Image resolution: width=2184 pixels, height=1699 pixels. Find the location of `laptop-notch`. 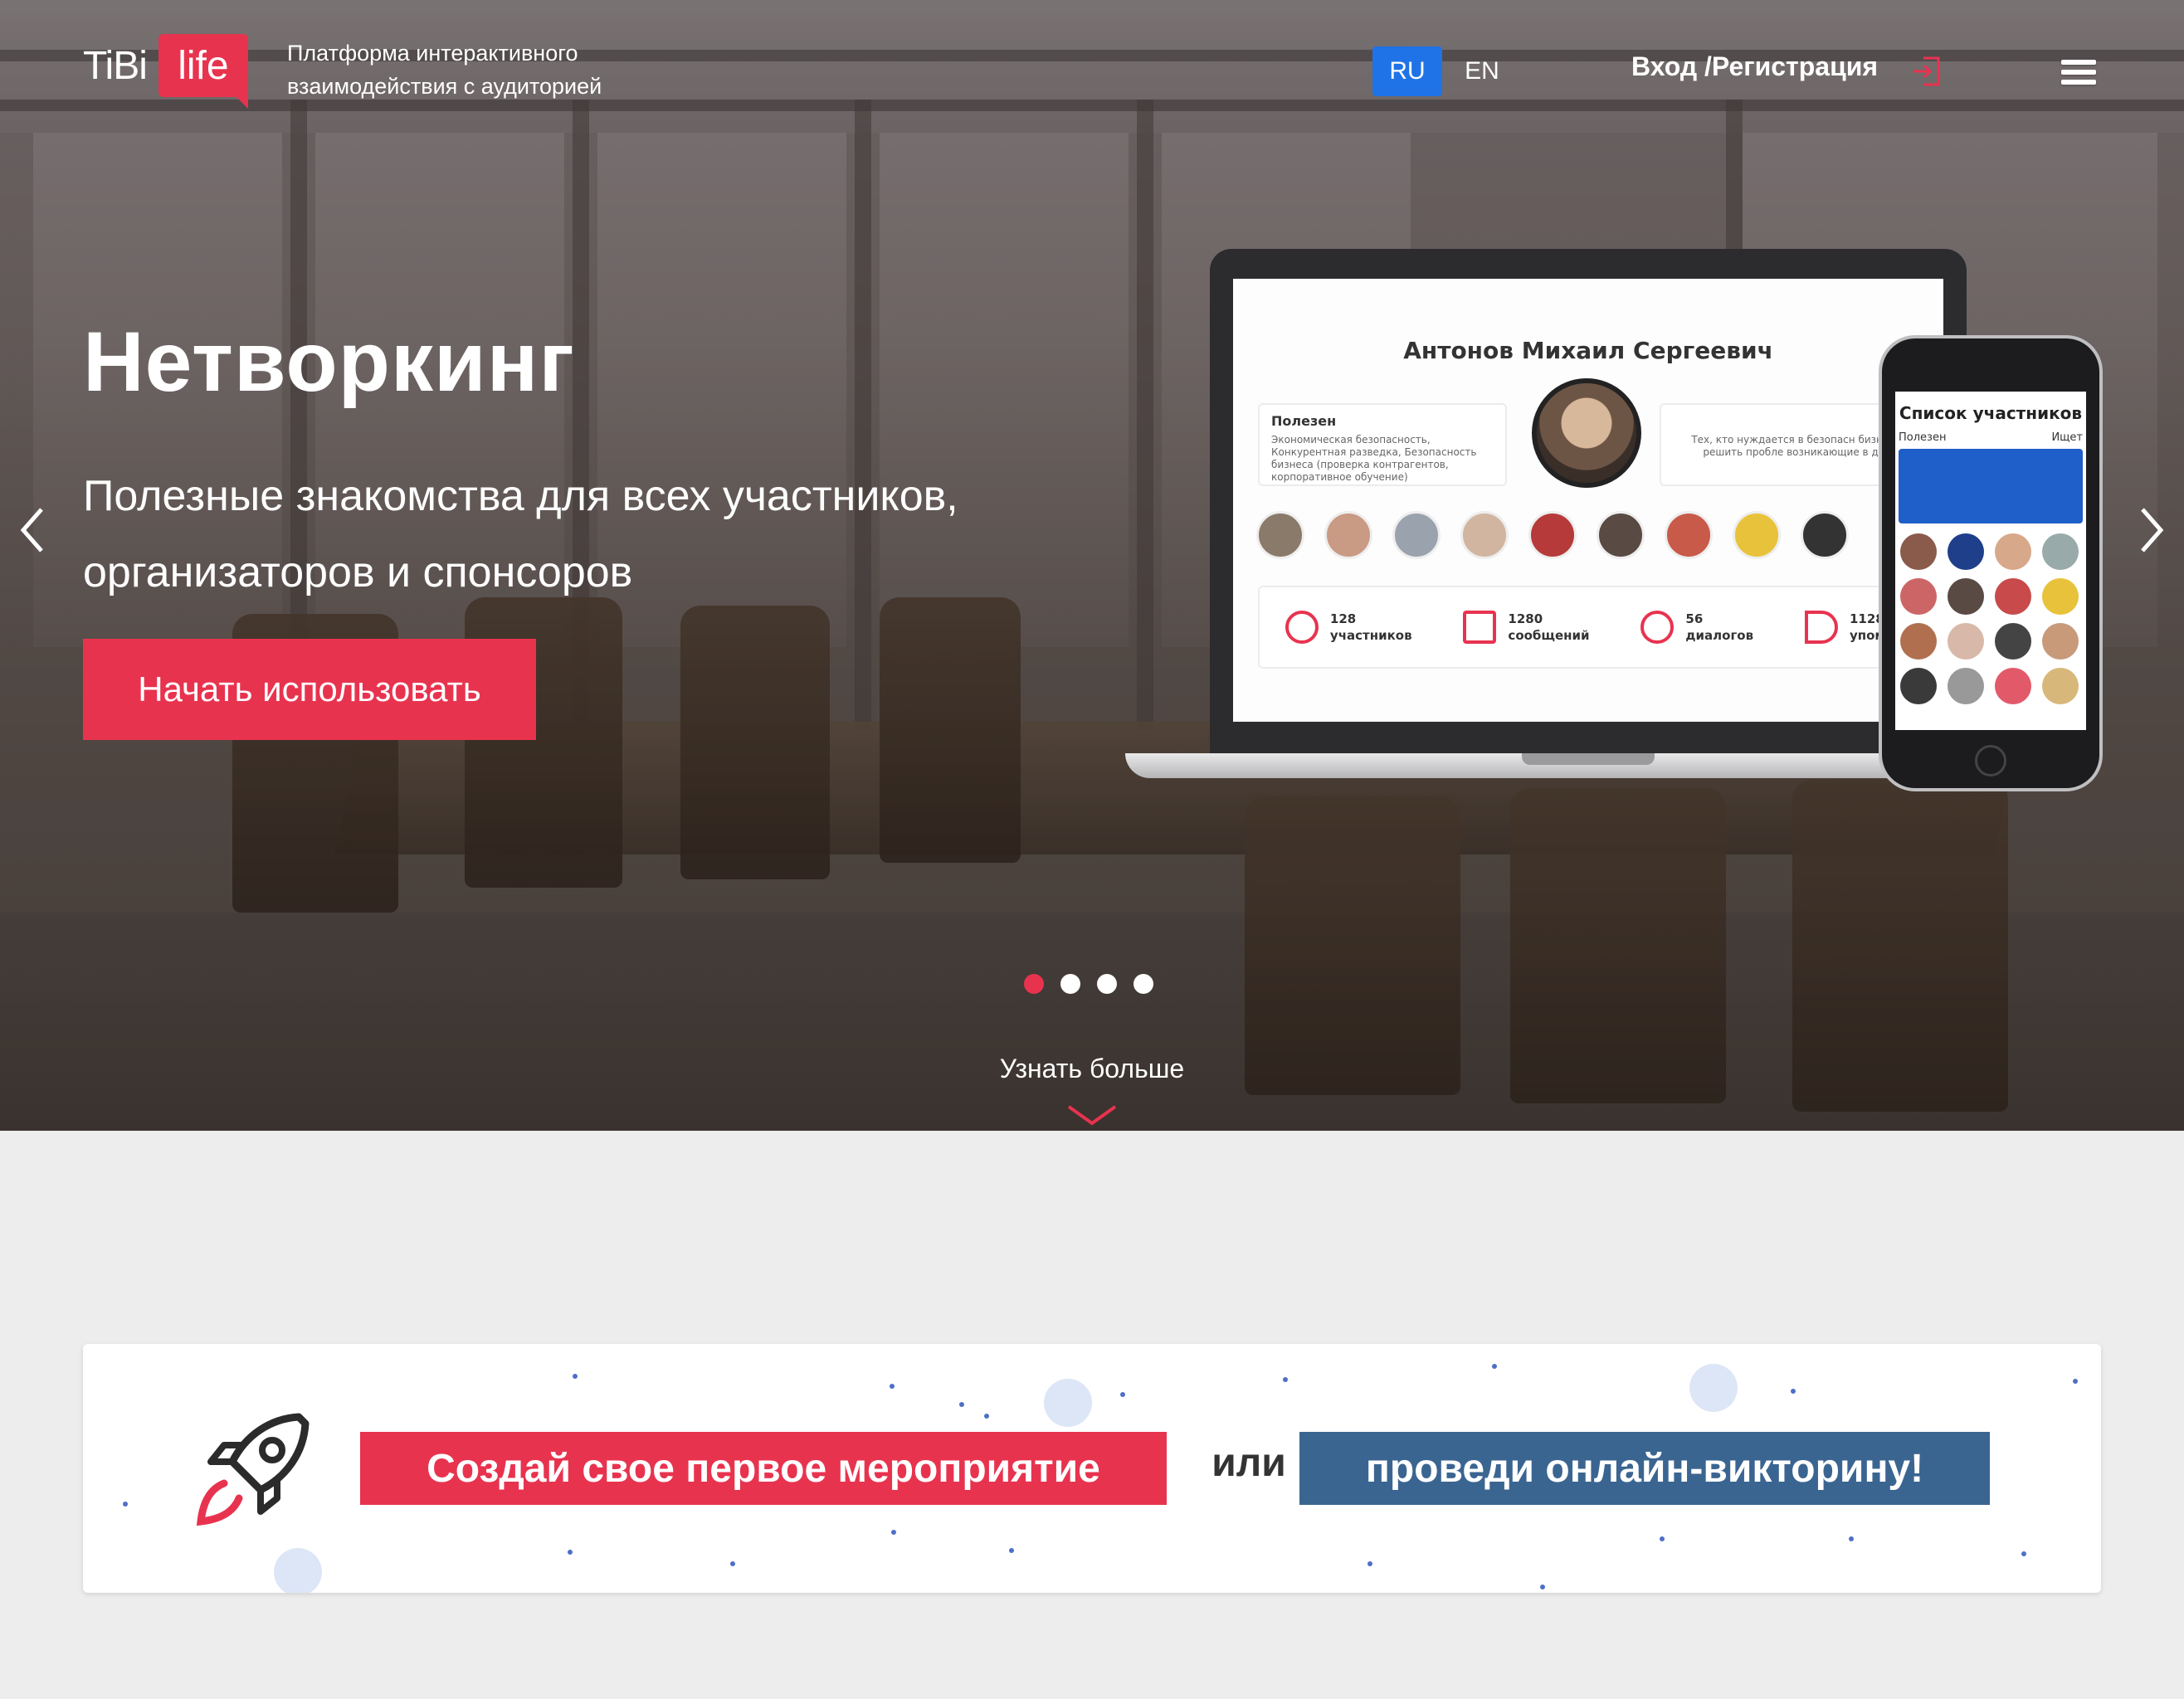

laptop-notch is located at coordinates (1588, 759).